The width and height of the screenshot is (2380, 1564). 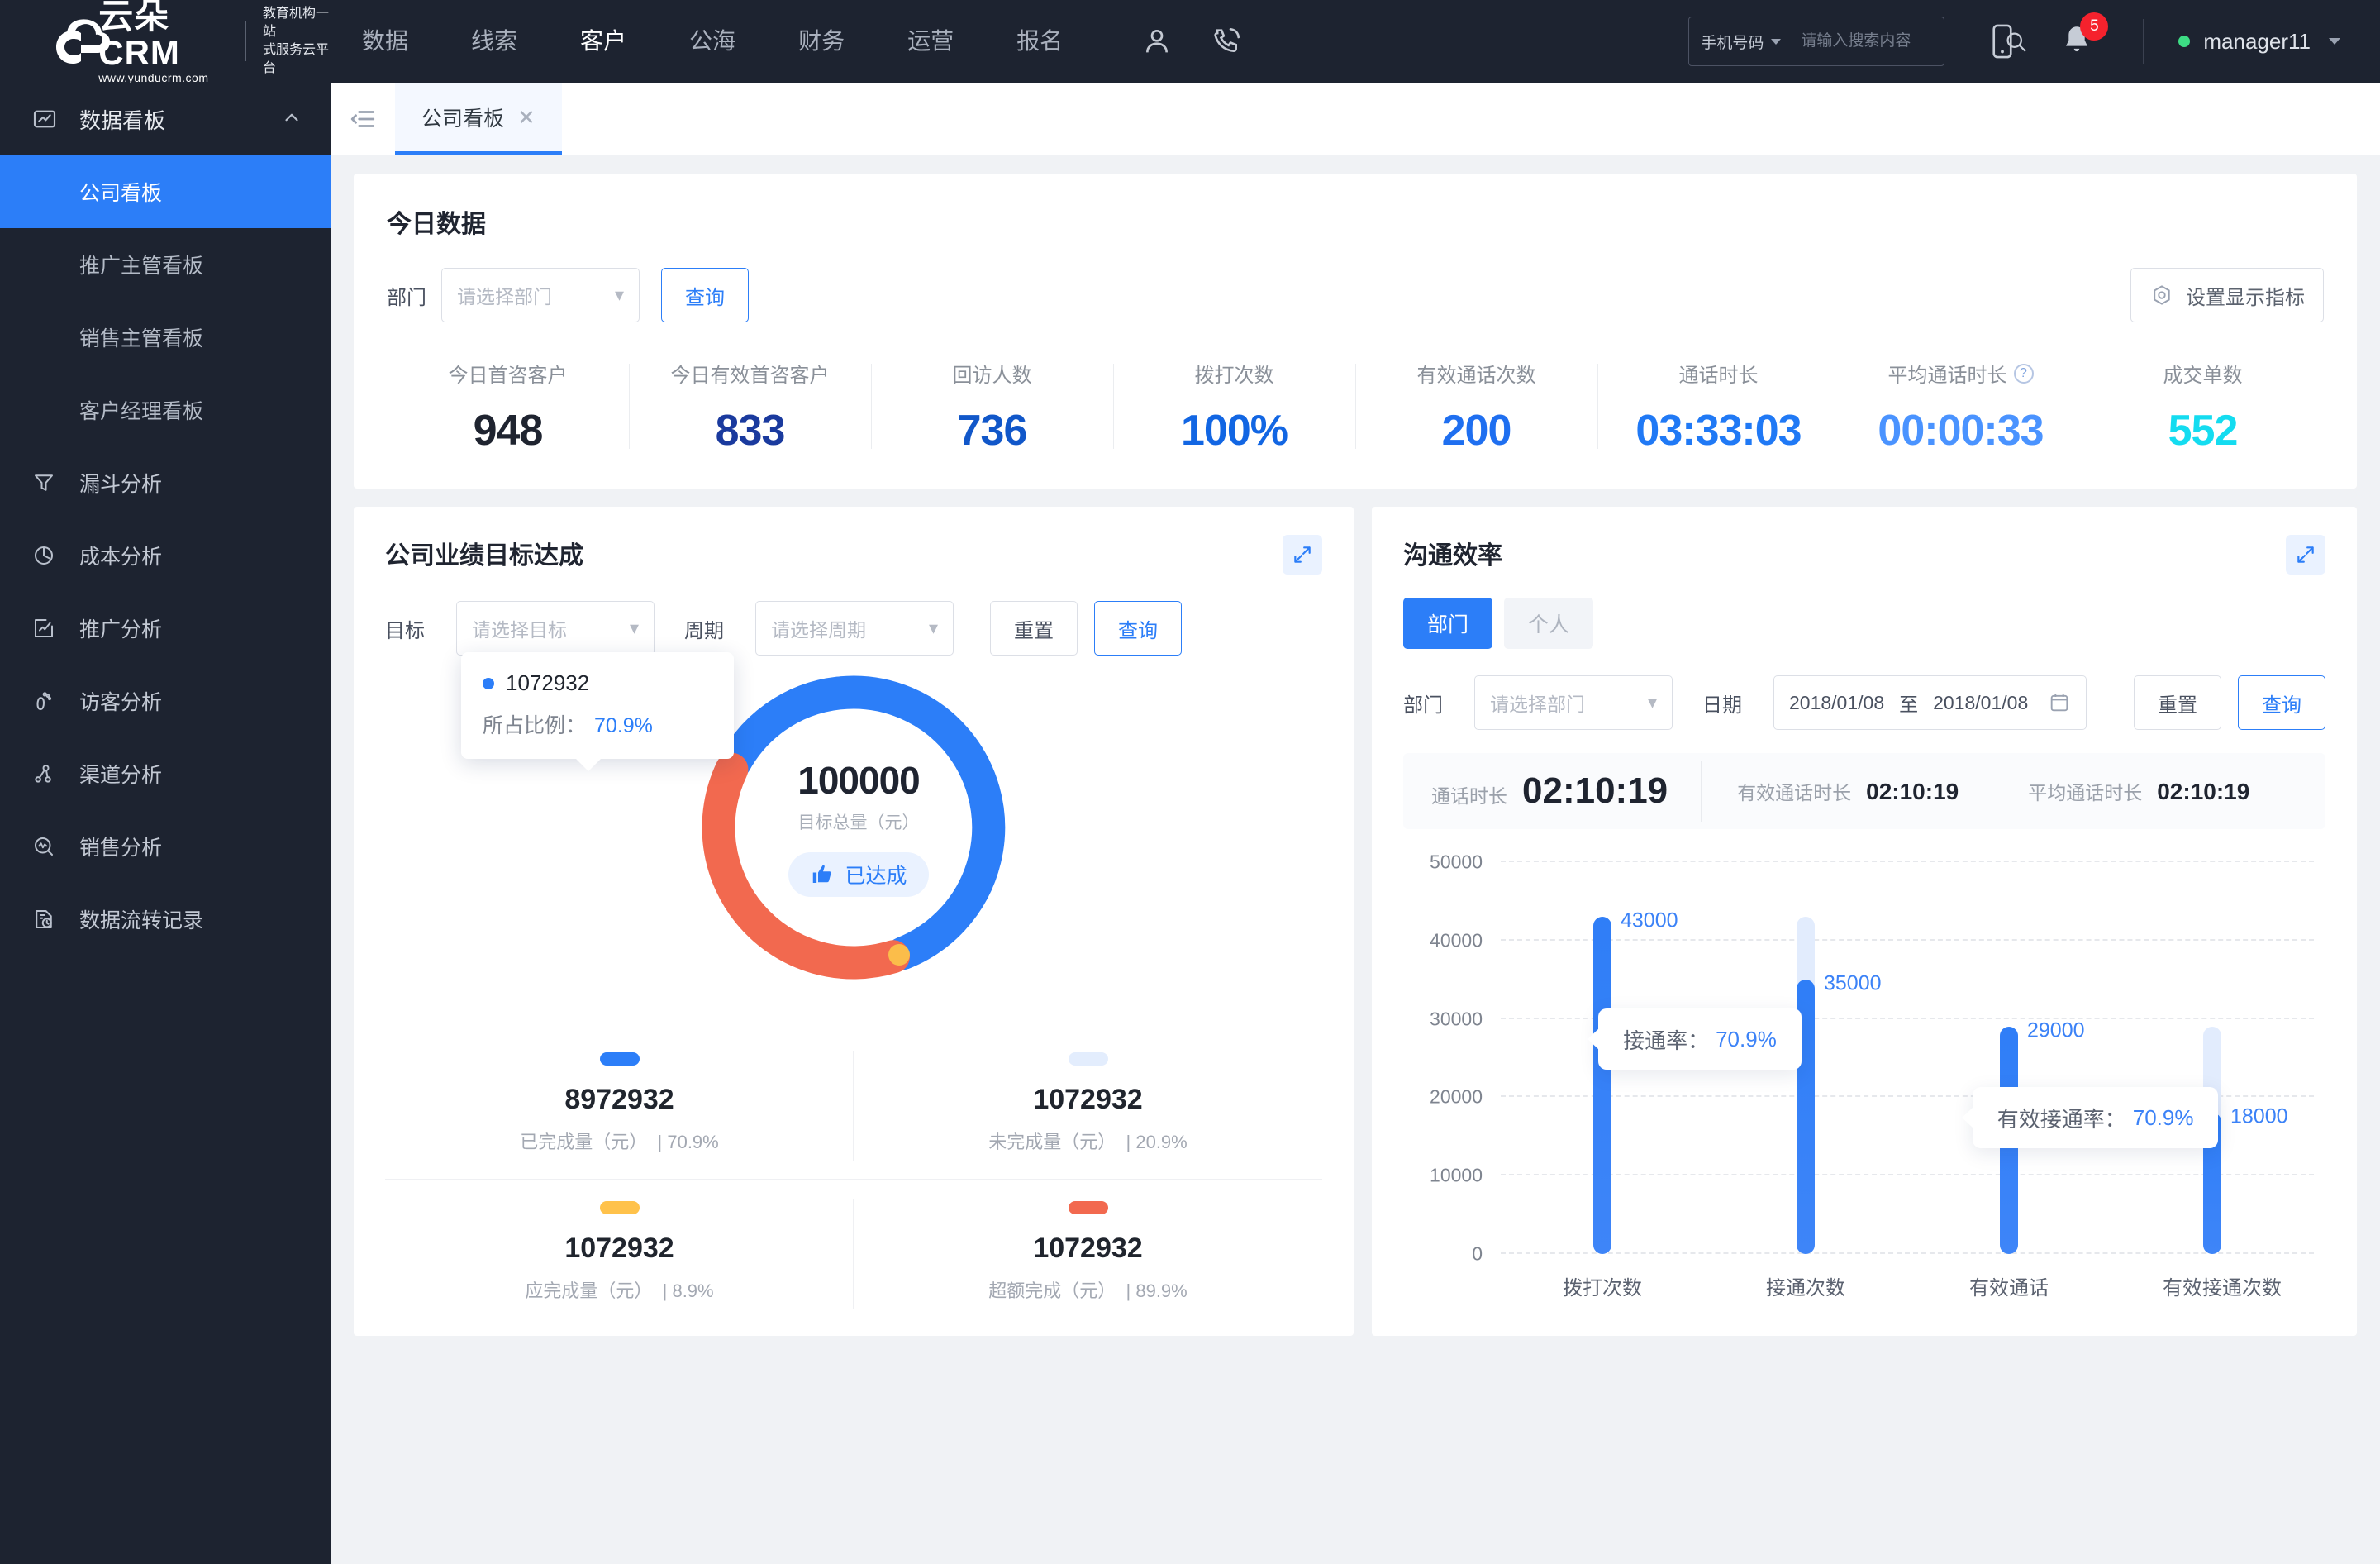 I want to click on tab-bar: 公司看板 ✕, so click(x=1355, y=119).